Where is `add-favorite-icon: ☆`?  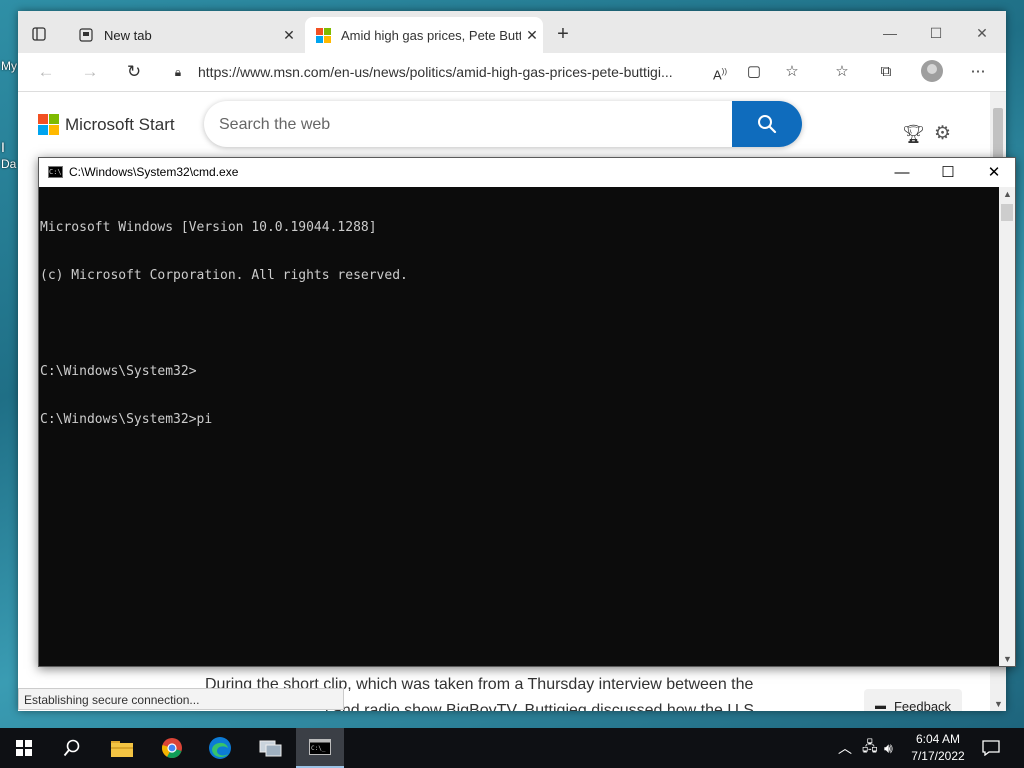 add-favorite-icon: ☆ is located at coordinates (792, 72).